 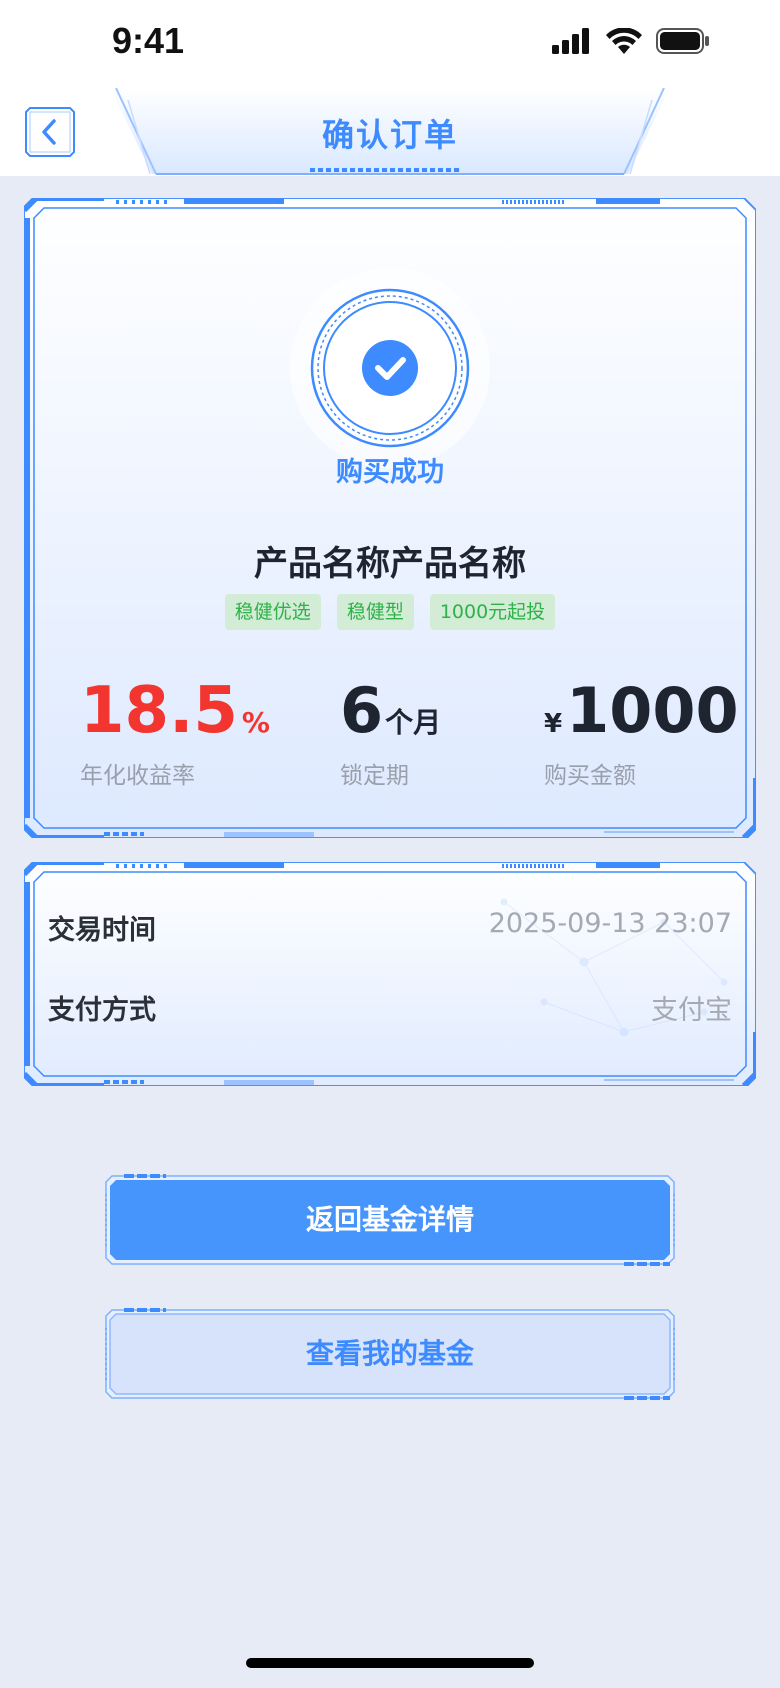 I want to click on back-to-fund-details-button: 返回基金详情, so click(x=390, y=1220).